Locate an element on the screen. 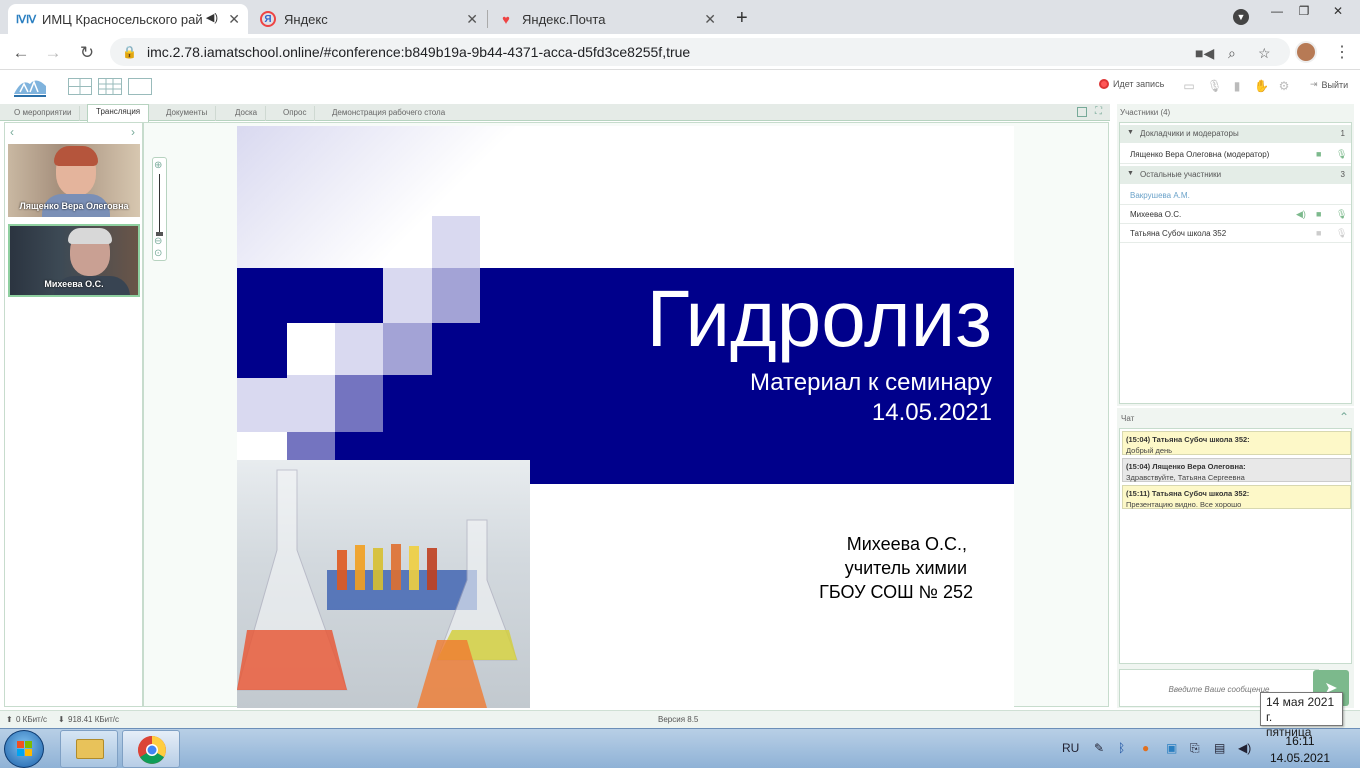 Image resolution: width=1360 pixels, height=772 pixels. chevron-left-icon: ‹ is located at coordinates (12, 132).